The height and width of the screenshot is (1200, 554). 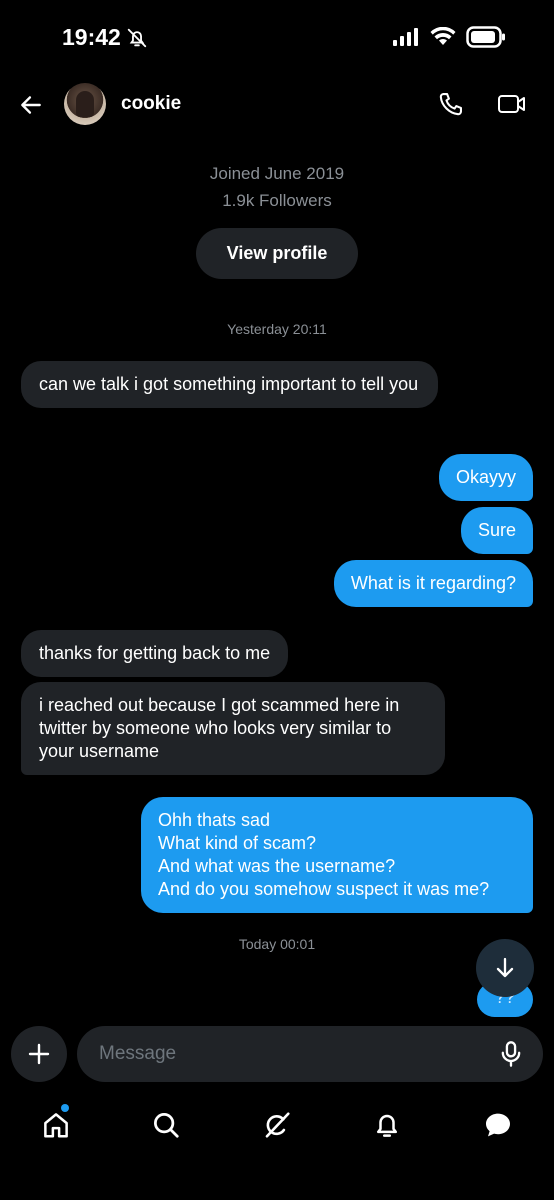 I want to click on status-bar: 19:42, so click(x=277, y=38).